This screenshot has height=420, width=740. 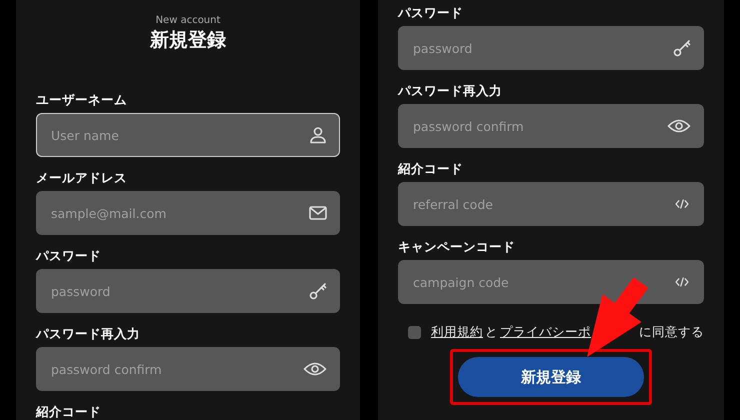 What do you see at coordinates (457, 247) in the screenshot?
I see `field-label: キャンペーンコード` at bounding box center [457, 247].